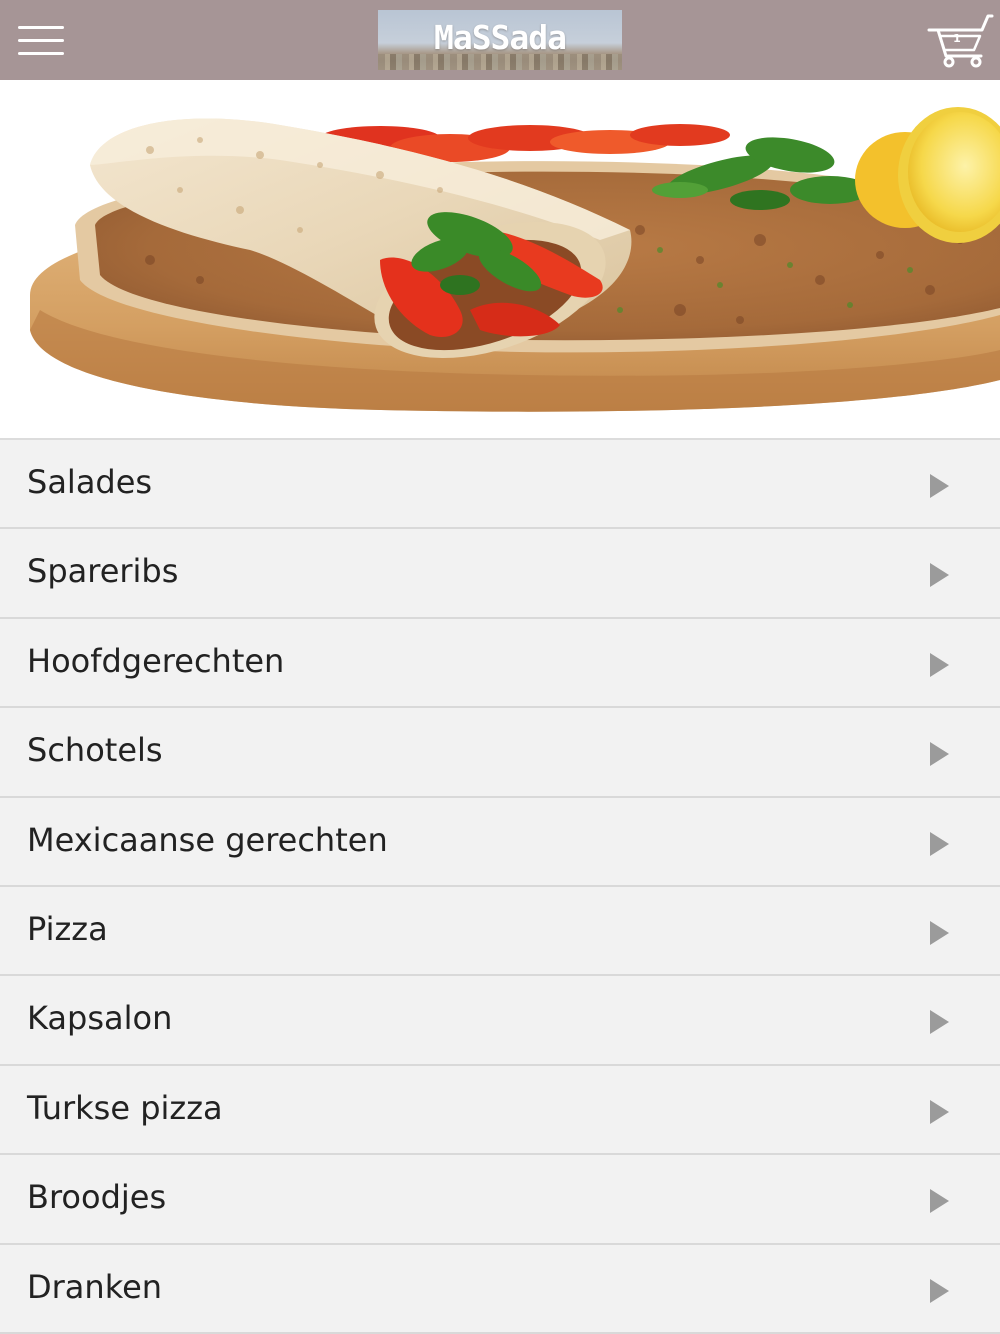  What do you see at coordinates (103, 571) in the screenshot?
I see `category-label: Spareribs` at bounding box center [103, 571].